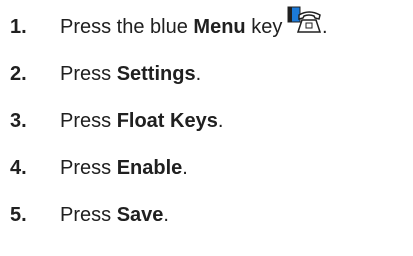 The height and width of the screenshot is (256, 413). What do you see at coordinates (142, 121) in the screenshot?
I see `step-text: Press Float Keys.` at bounding box center [142, 121].